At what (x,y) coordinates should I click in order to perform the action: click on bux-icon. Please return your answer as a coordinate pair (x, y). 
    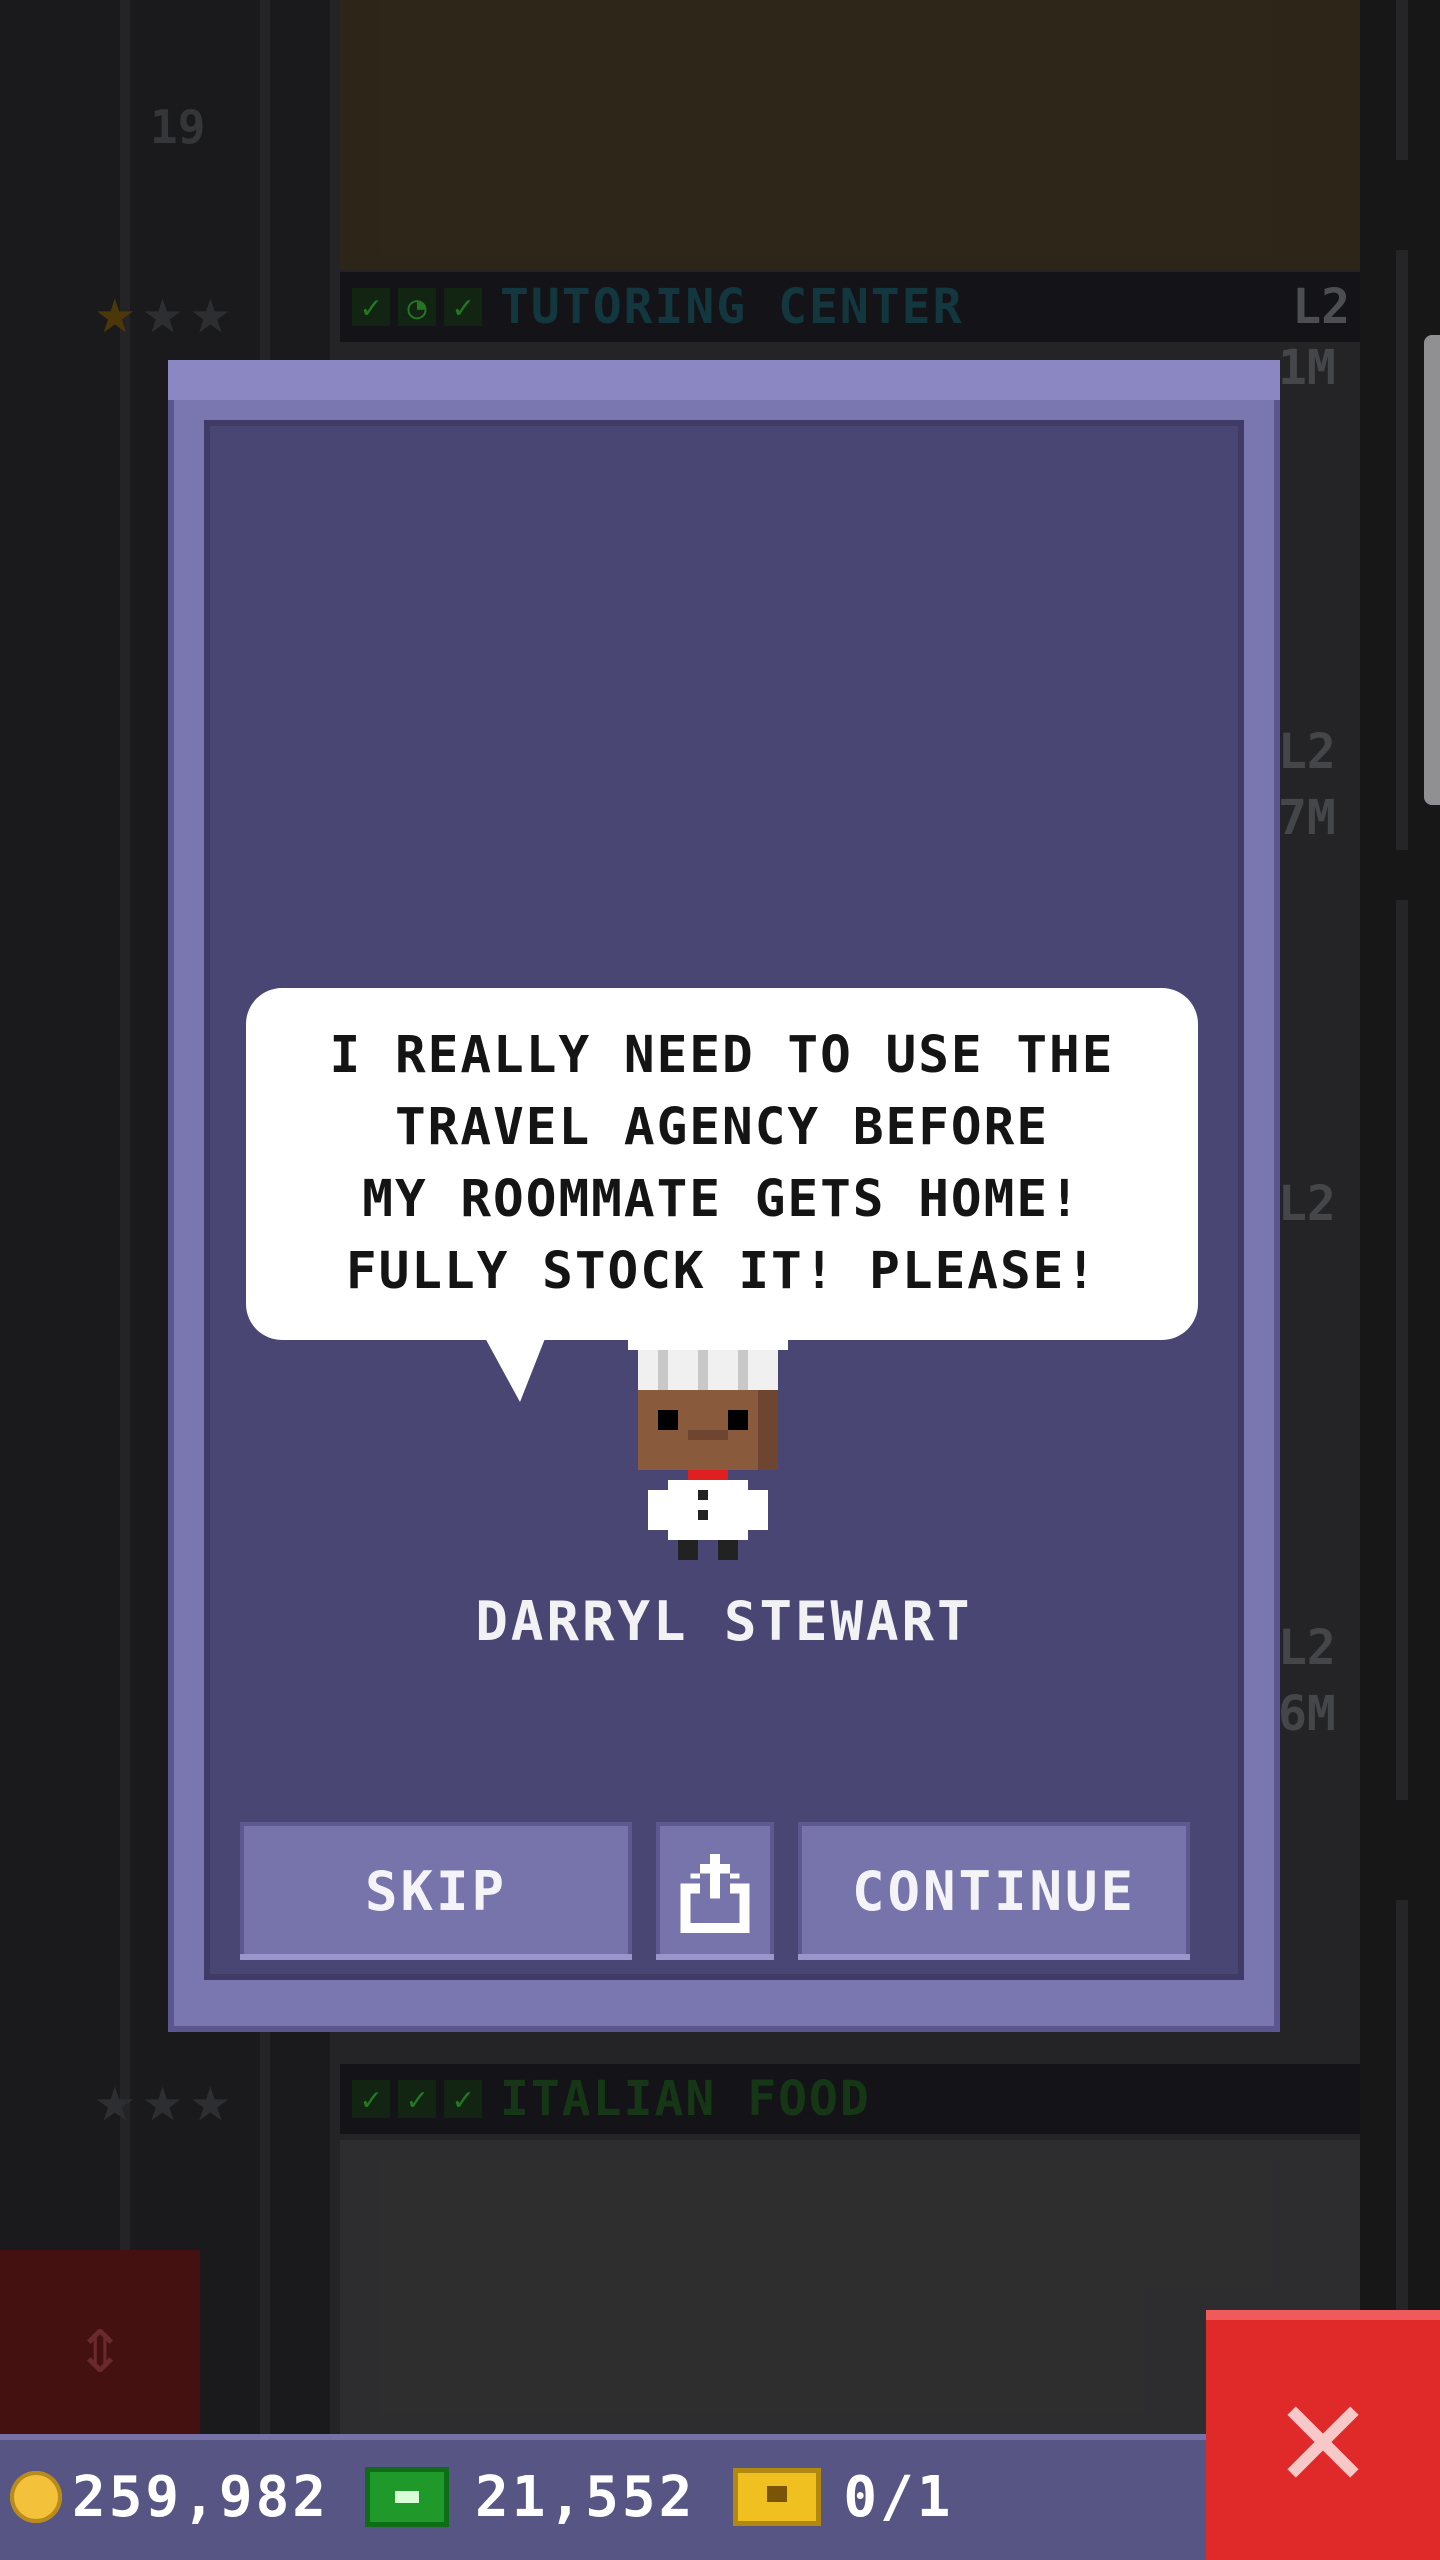
    Looking at the image, I should click on (407, 2497).